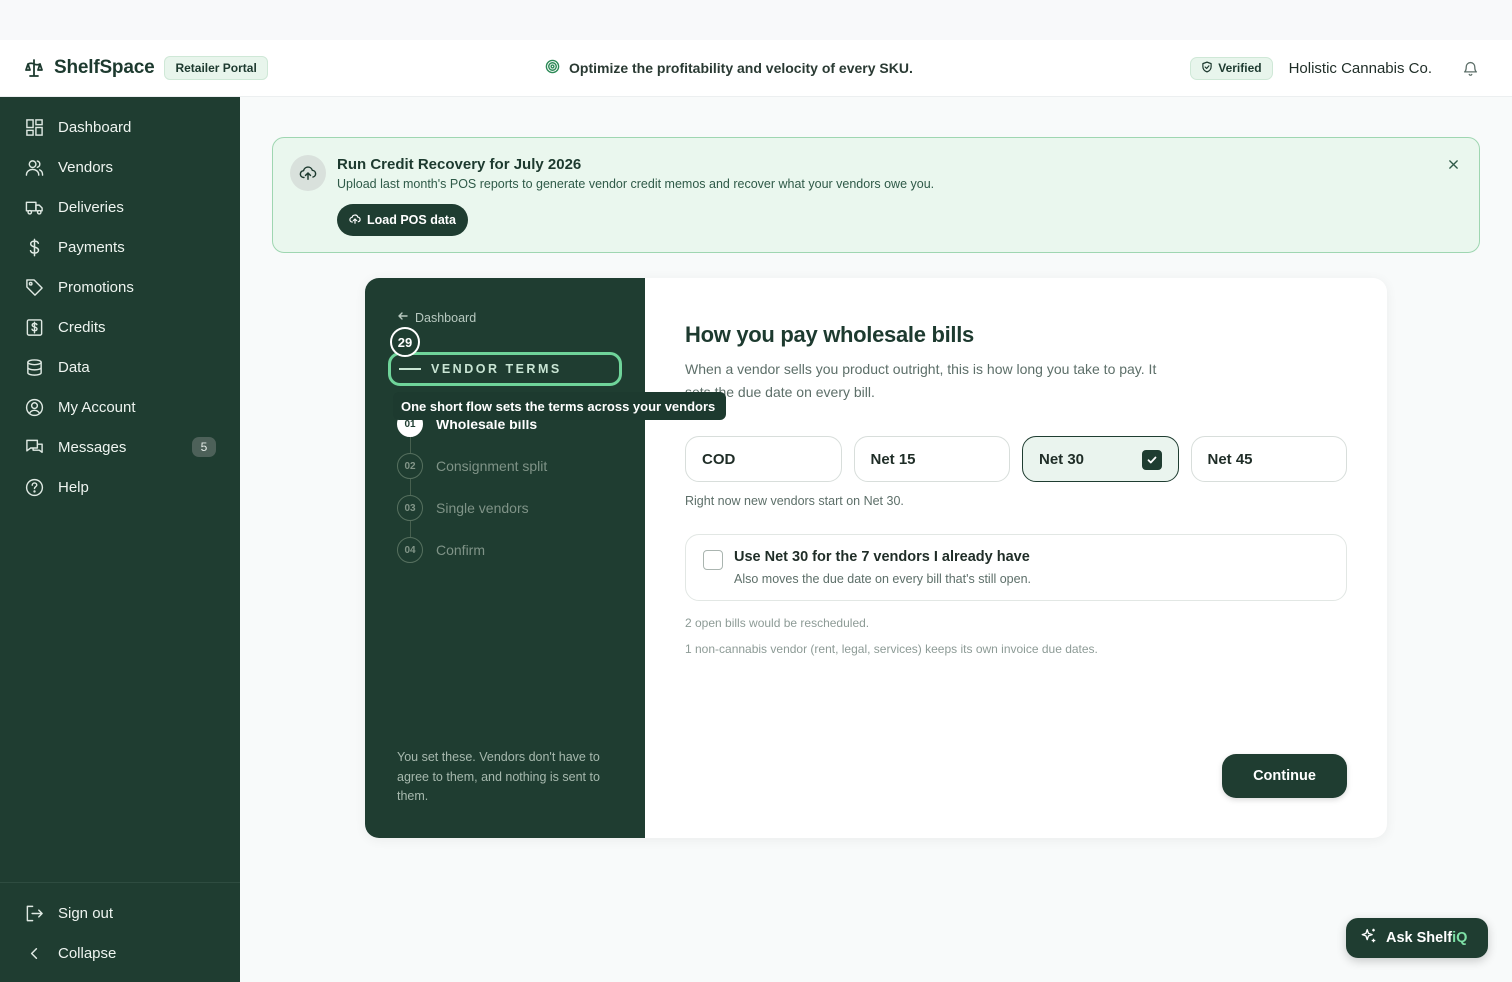 The height and width of the screenshot is (982, 1512). What do you see at coordinates (120, 953) in the screenshot?
I see `collapse-button: Collapse` at bounding box center [120, 953].